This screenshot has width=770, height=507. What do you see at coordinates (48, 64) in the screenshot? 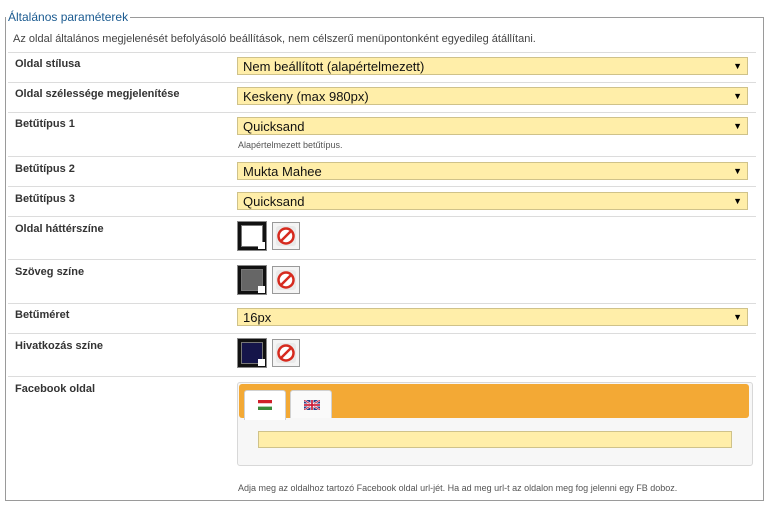
I see `page-style-label: Oldal stílusa` at bounding box center [48, 64].